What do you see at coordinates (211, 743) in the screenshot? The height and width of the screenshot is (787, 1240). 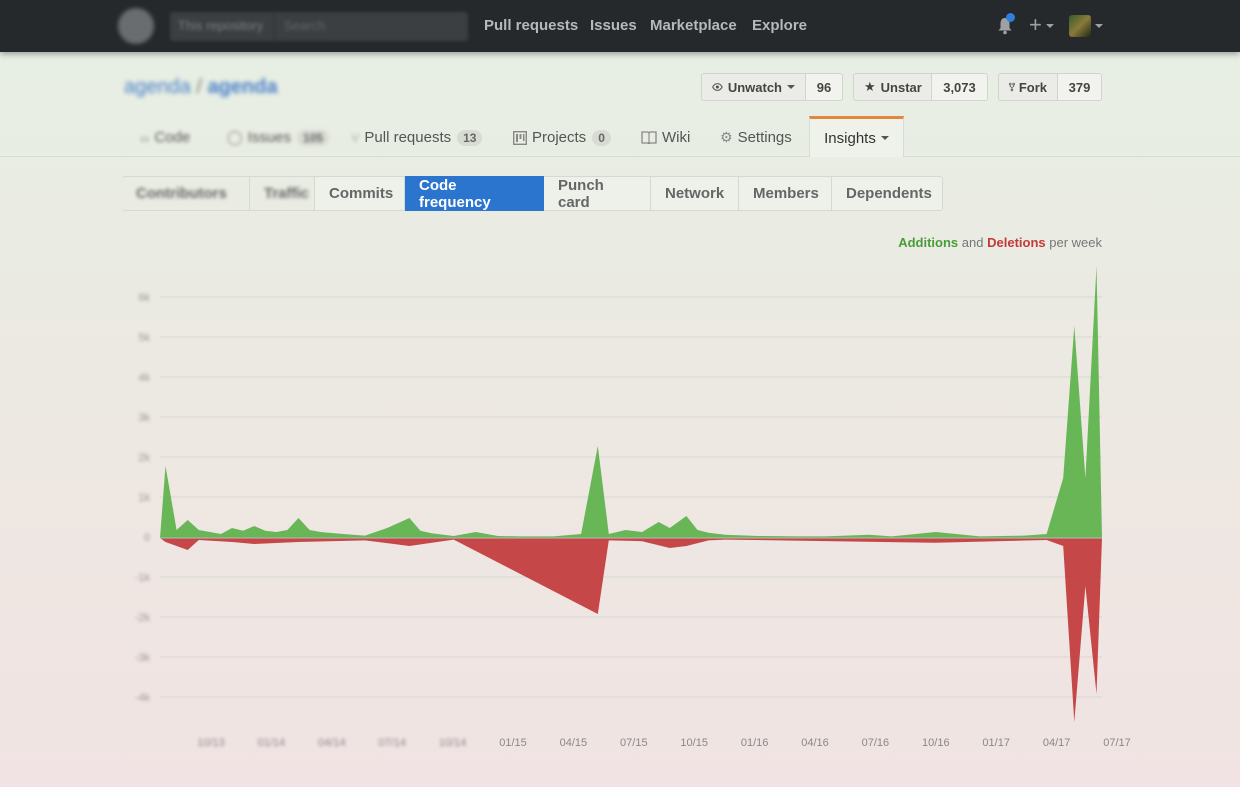 I see `x-tick-label: 10/13` at bounding box center [211, 743].